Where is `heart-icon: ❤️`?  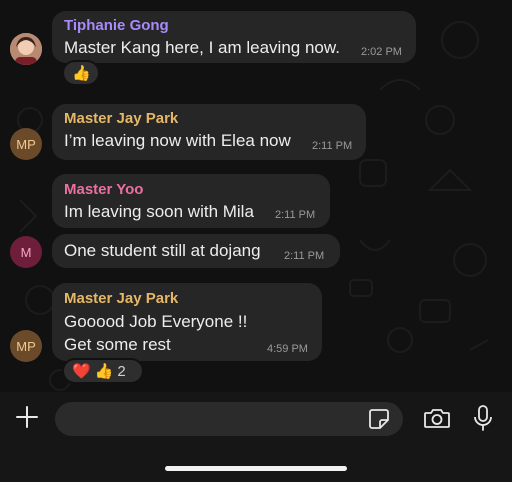 heart-icon: ❤️ is located at coordinates (81, 371).